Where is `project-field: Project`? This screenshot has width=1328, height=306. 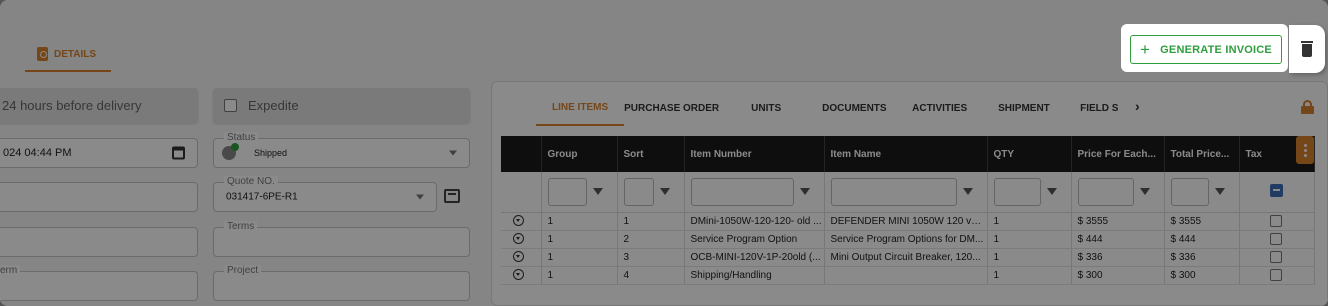 project-field: Project is located at coordinates (341, 283).